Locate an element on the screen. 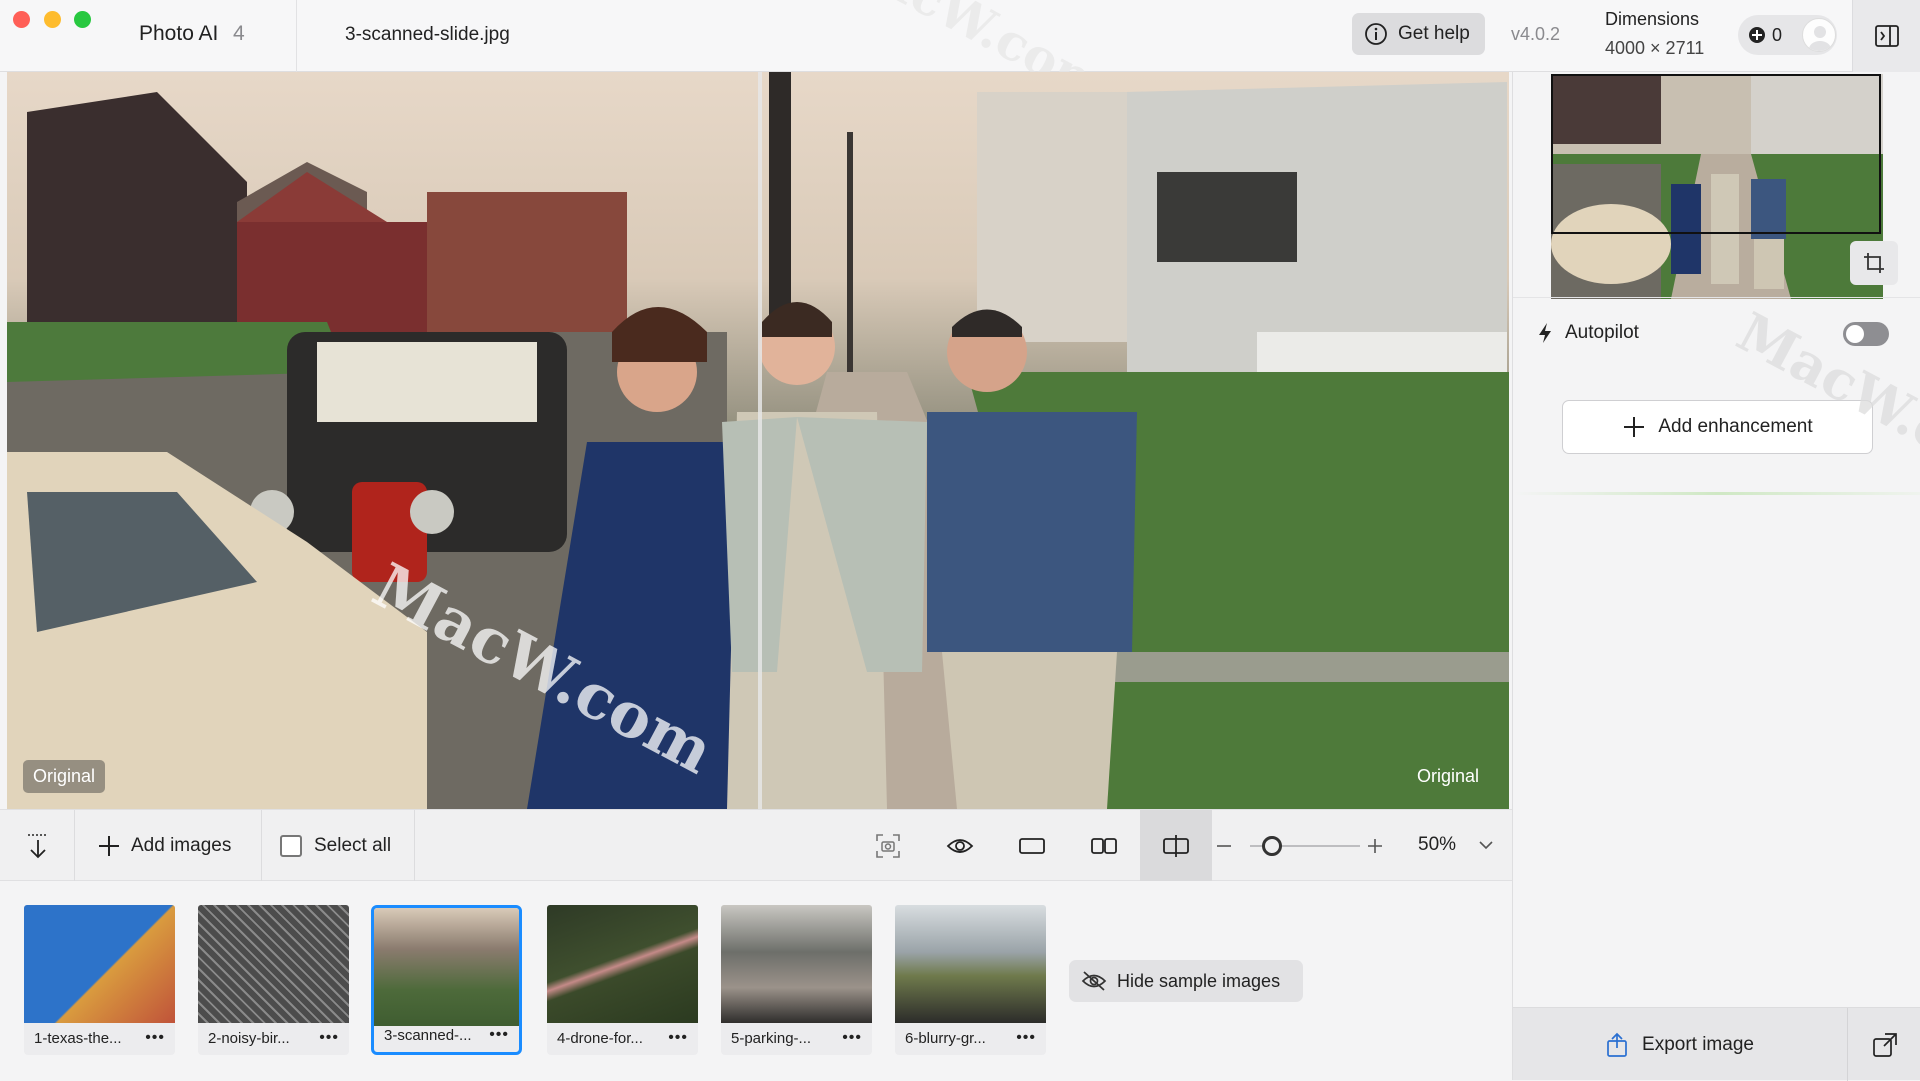 Image resolution: width=1920 pixels, height=1081 pixels. eye-icon is located at coordinates (960, 845).